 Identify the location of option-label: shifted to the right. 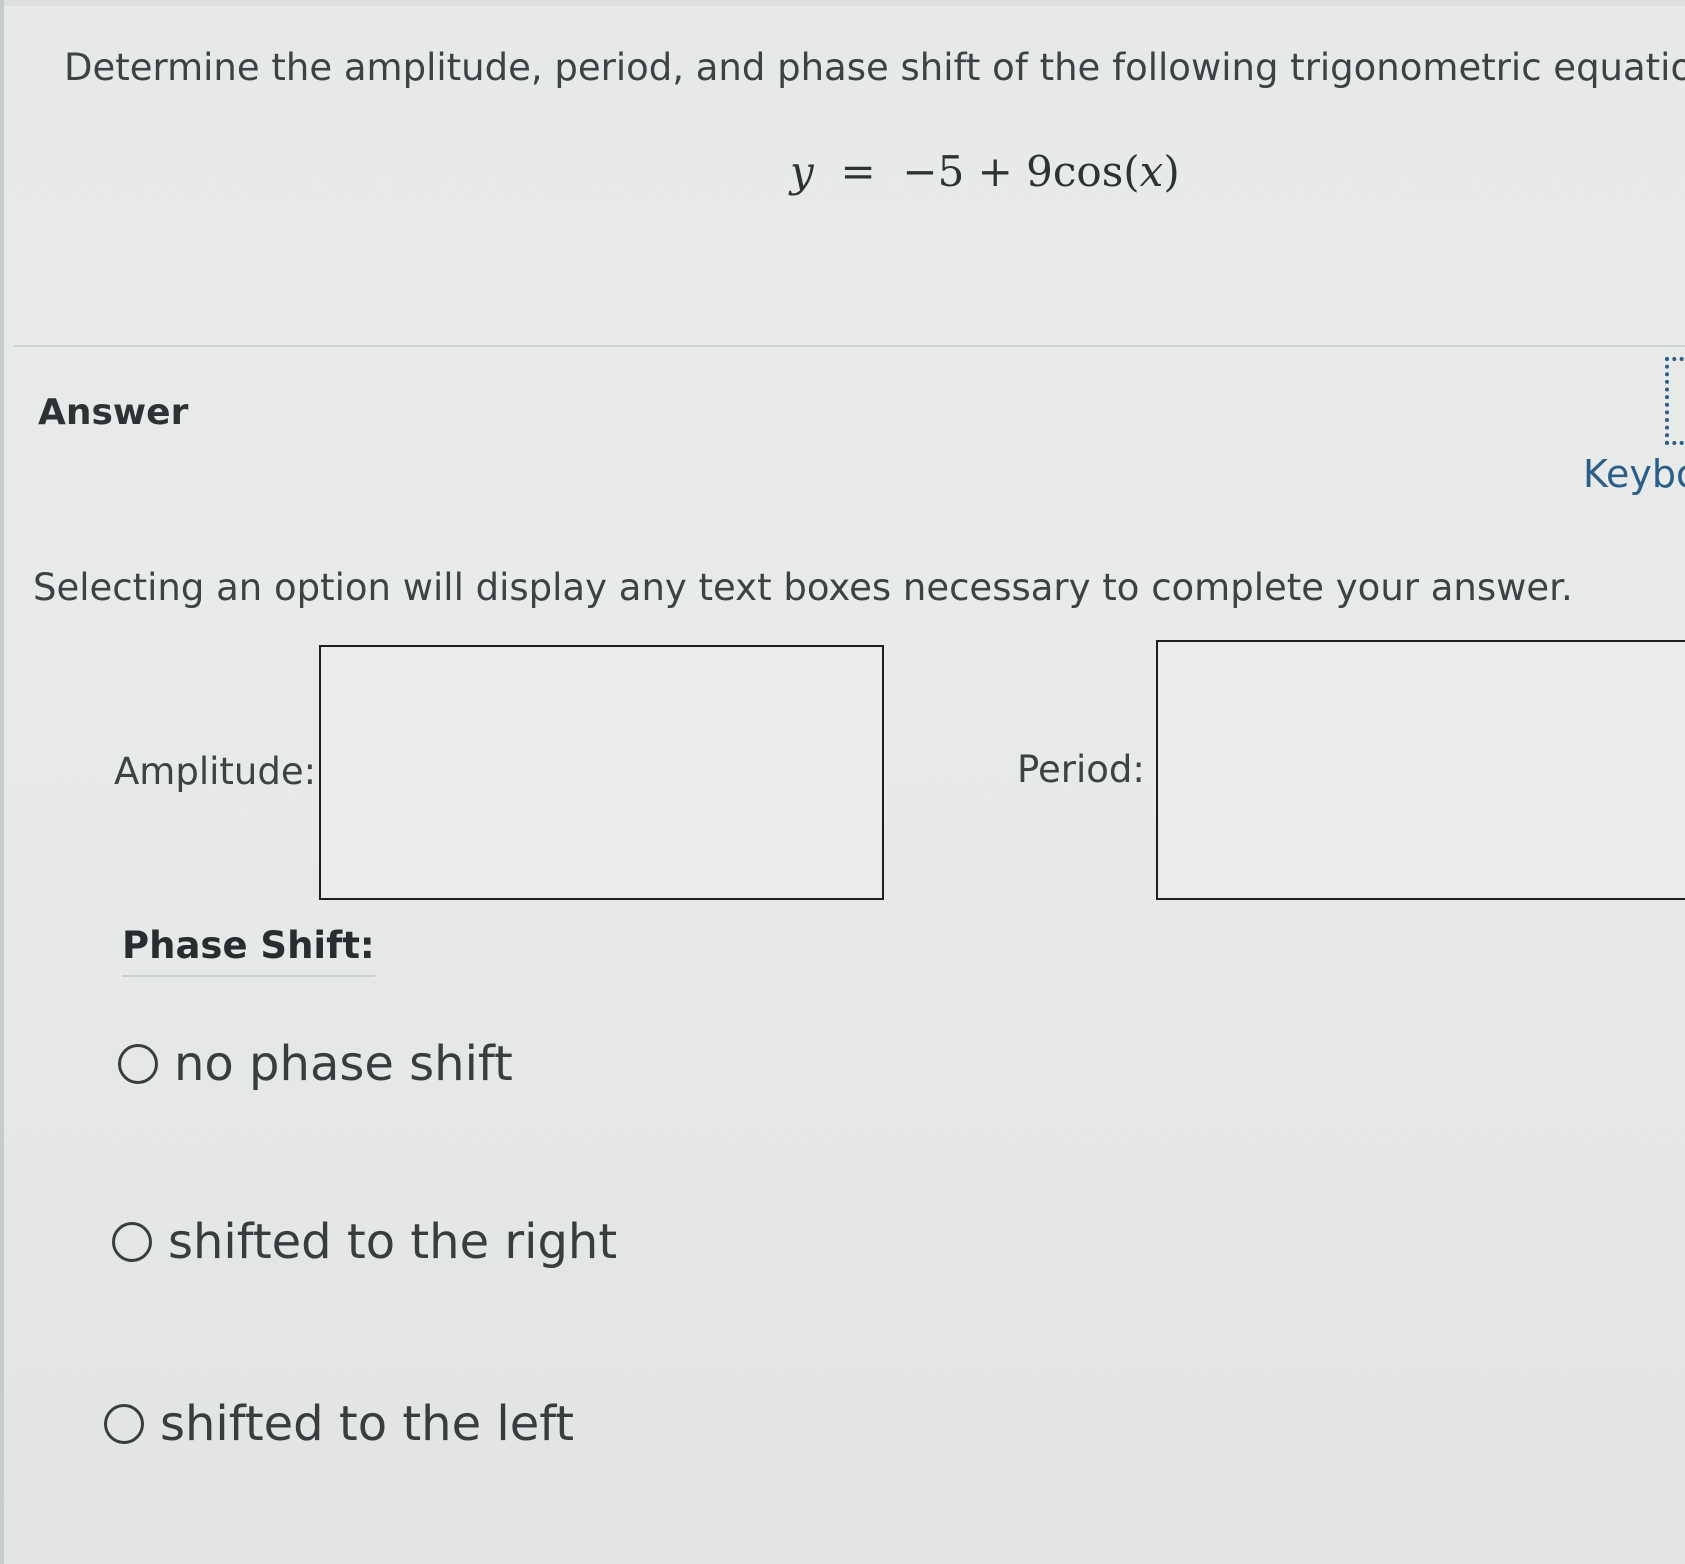
(393, 1242).